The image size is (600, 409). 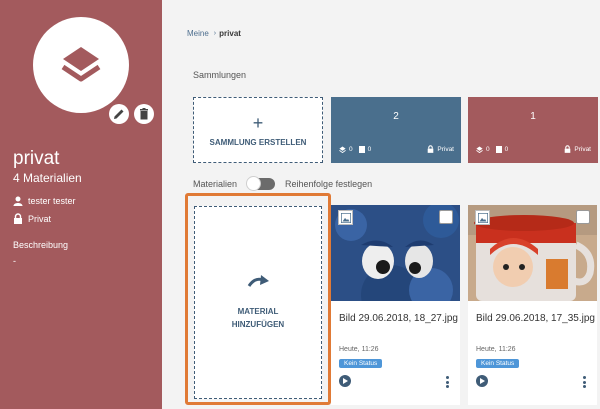 What do you see at coordinates (258, 122) in the screenshot?
I see `plus-icon: +` at bounding box center [258, 122].